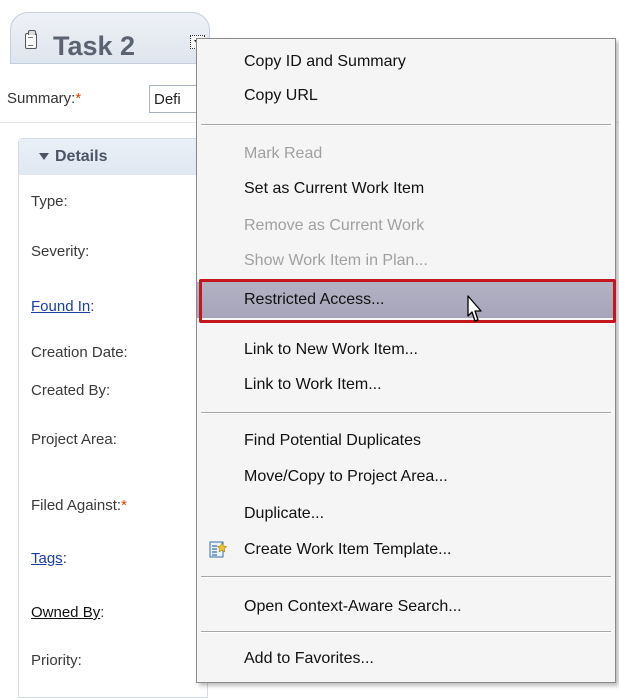 Image resolution: width=619 pixels, height=698 pixels. I want to click on field-created-by-label: Created By:, so click(71, 390).